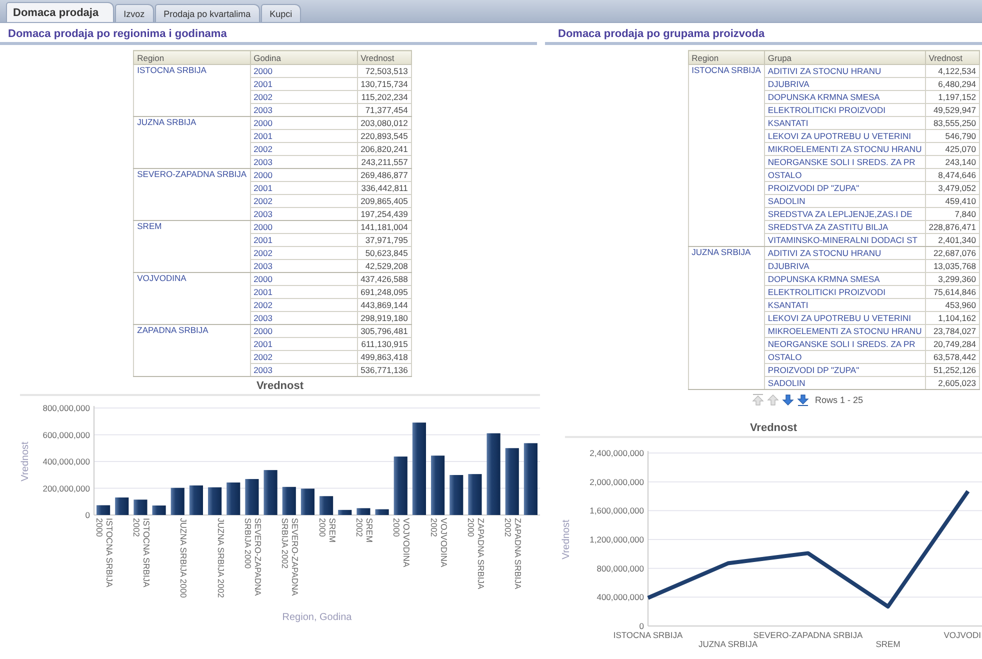 The height and width of the screenshot is (659, 982). I want to click on table-cell: 425,070, so click(952, 149).